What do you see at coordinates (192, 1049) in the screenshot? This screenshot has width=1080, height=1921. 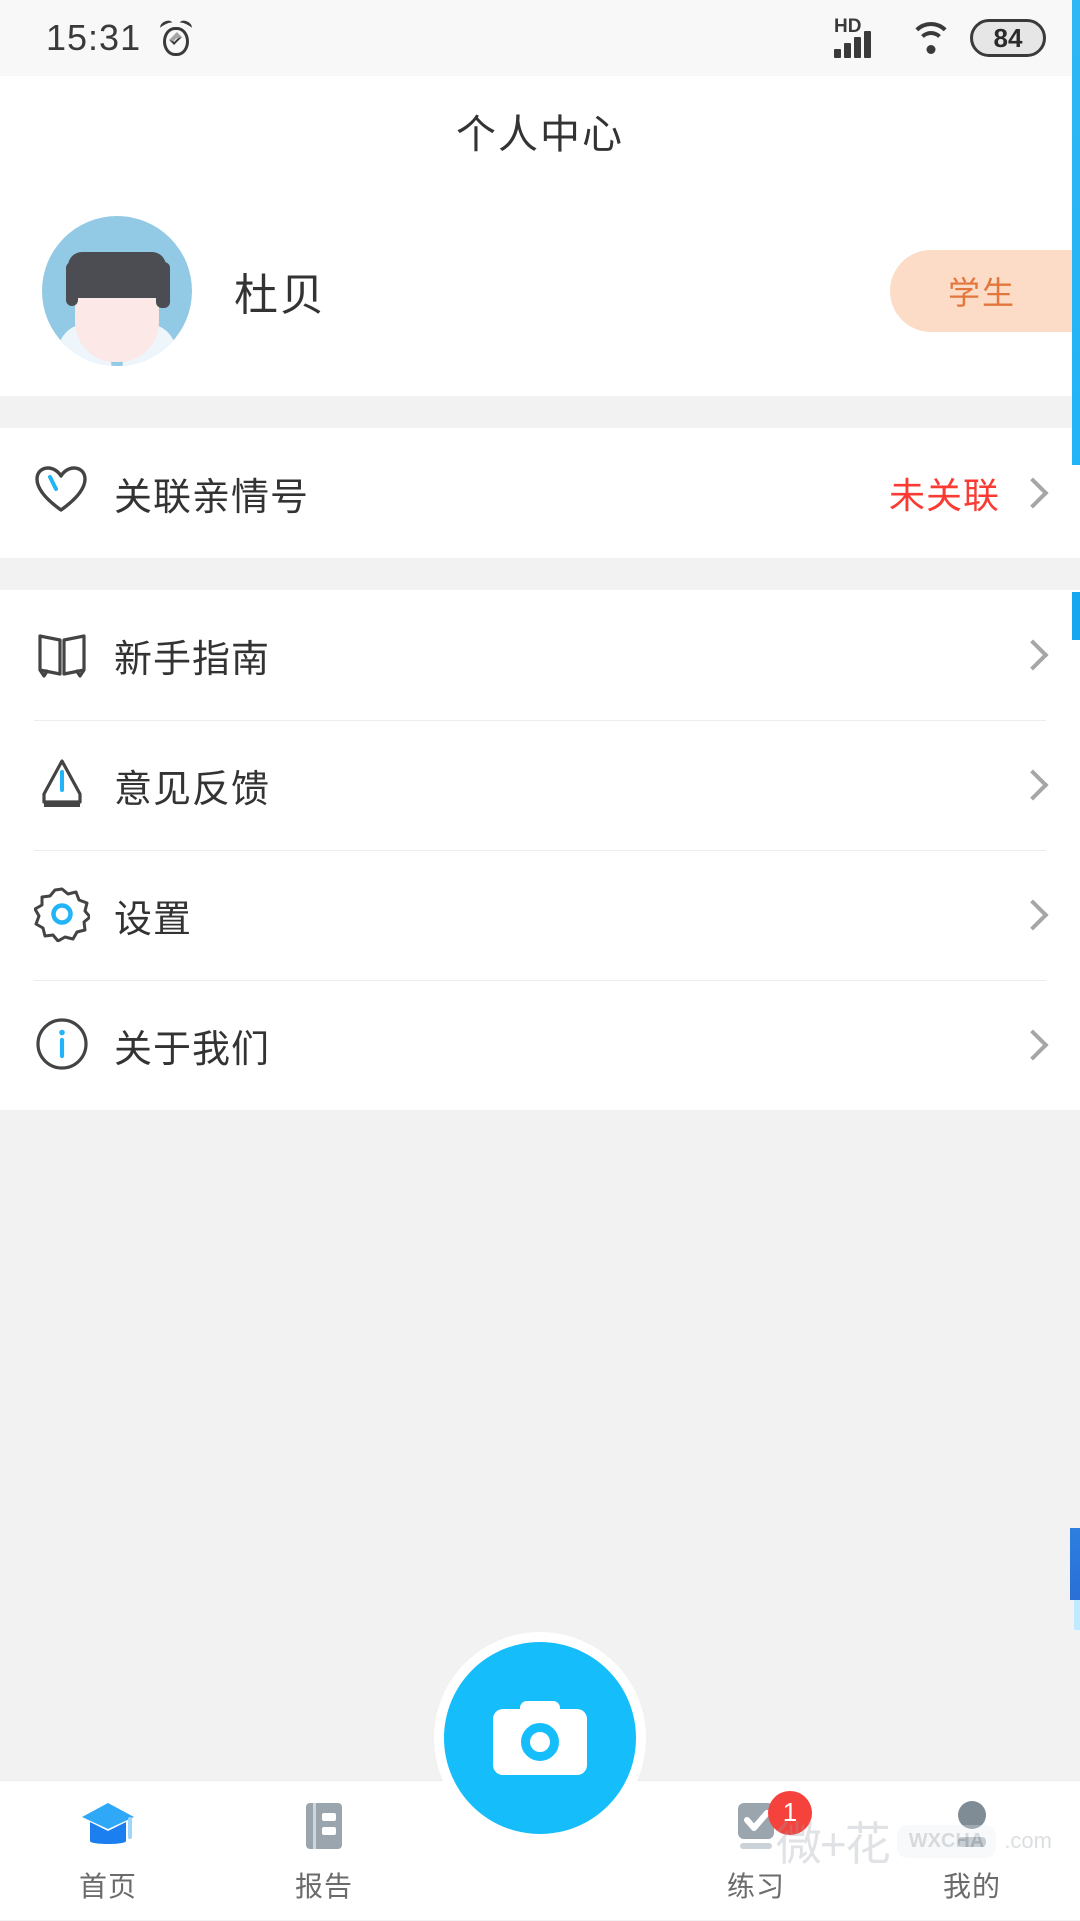 I see `list-item-label: 关于我们` at bounding box center [192, 1049].